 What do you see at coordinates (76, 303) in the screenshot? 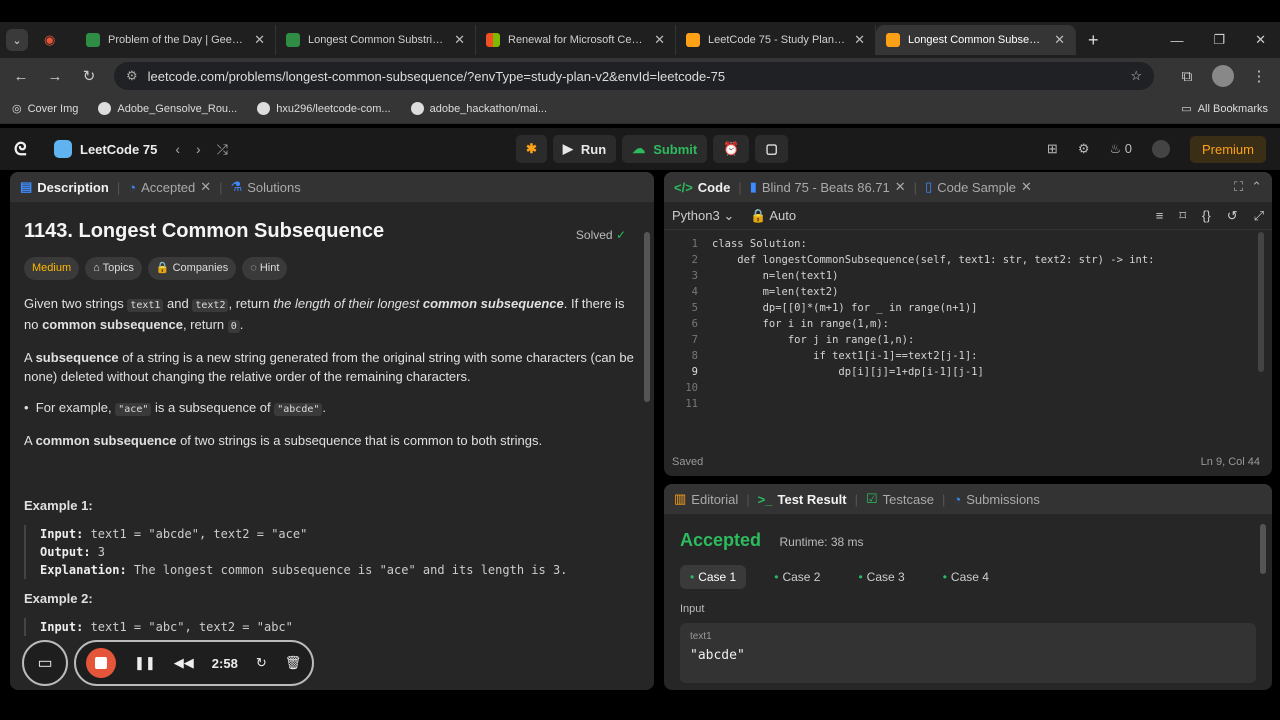
I see `text: Given two strings` at bounding box center [76, 303].